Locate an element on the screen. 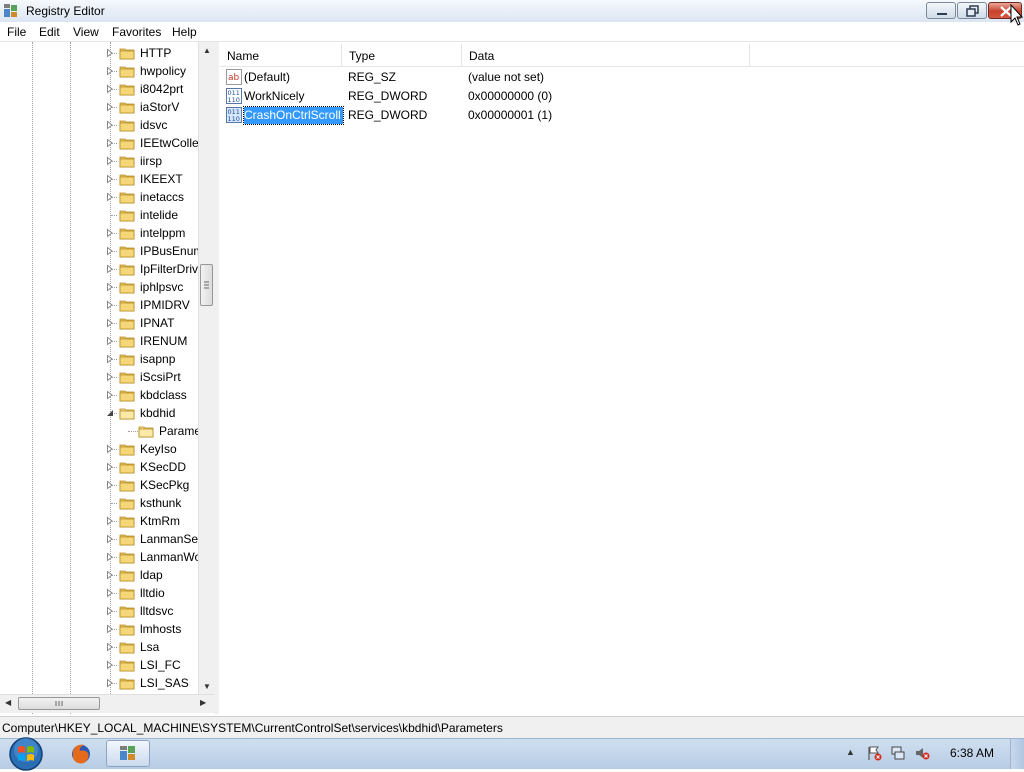  tree-horizontal-scrollbar: ◀ ▶ is located at coordinates (107, 703).